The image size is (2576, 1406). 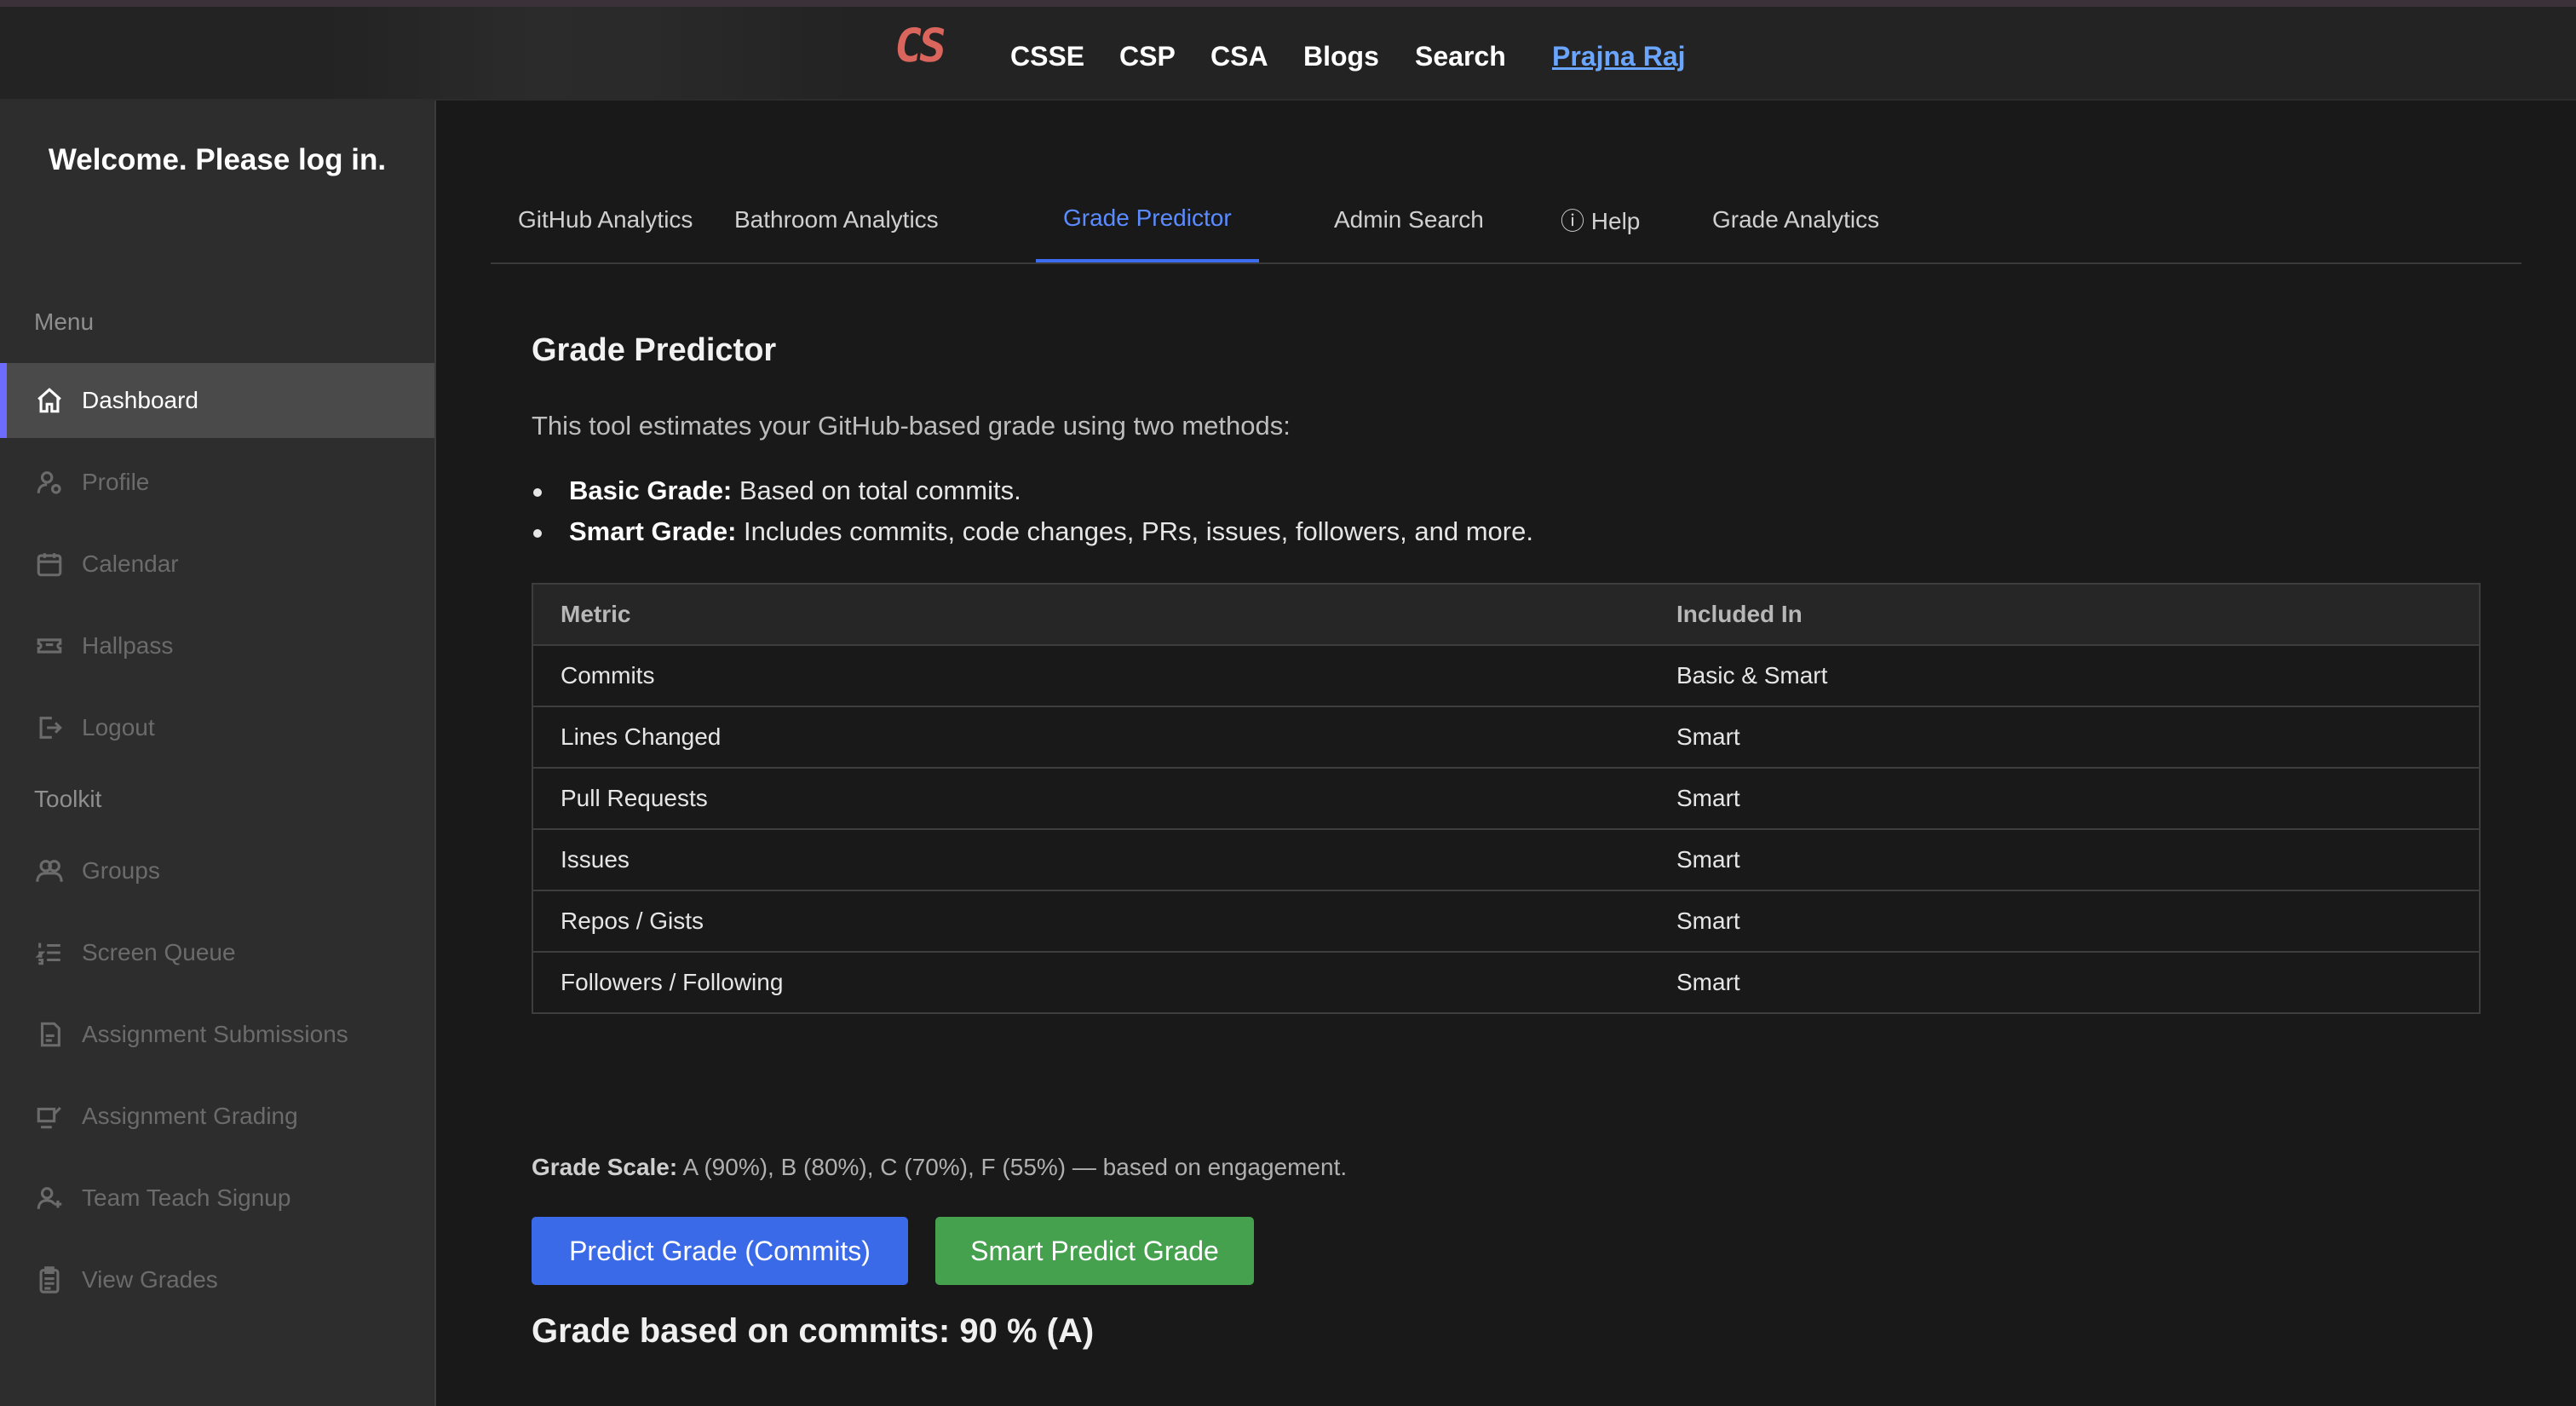 I want to click on sidebar-item-profile: Profile, so click(x=217, y=483).